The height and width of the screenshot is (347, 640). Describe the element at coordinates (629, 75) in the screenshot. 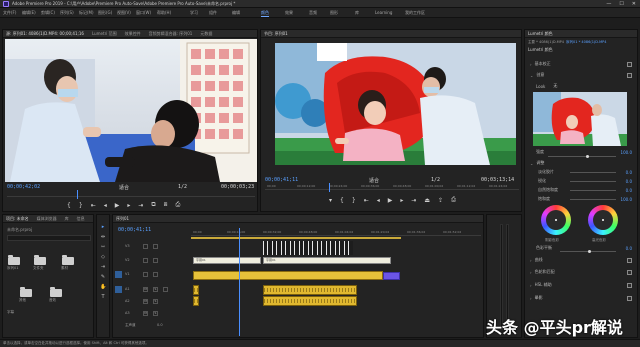

I see `creative-checkbox` at that location.